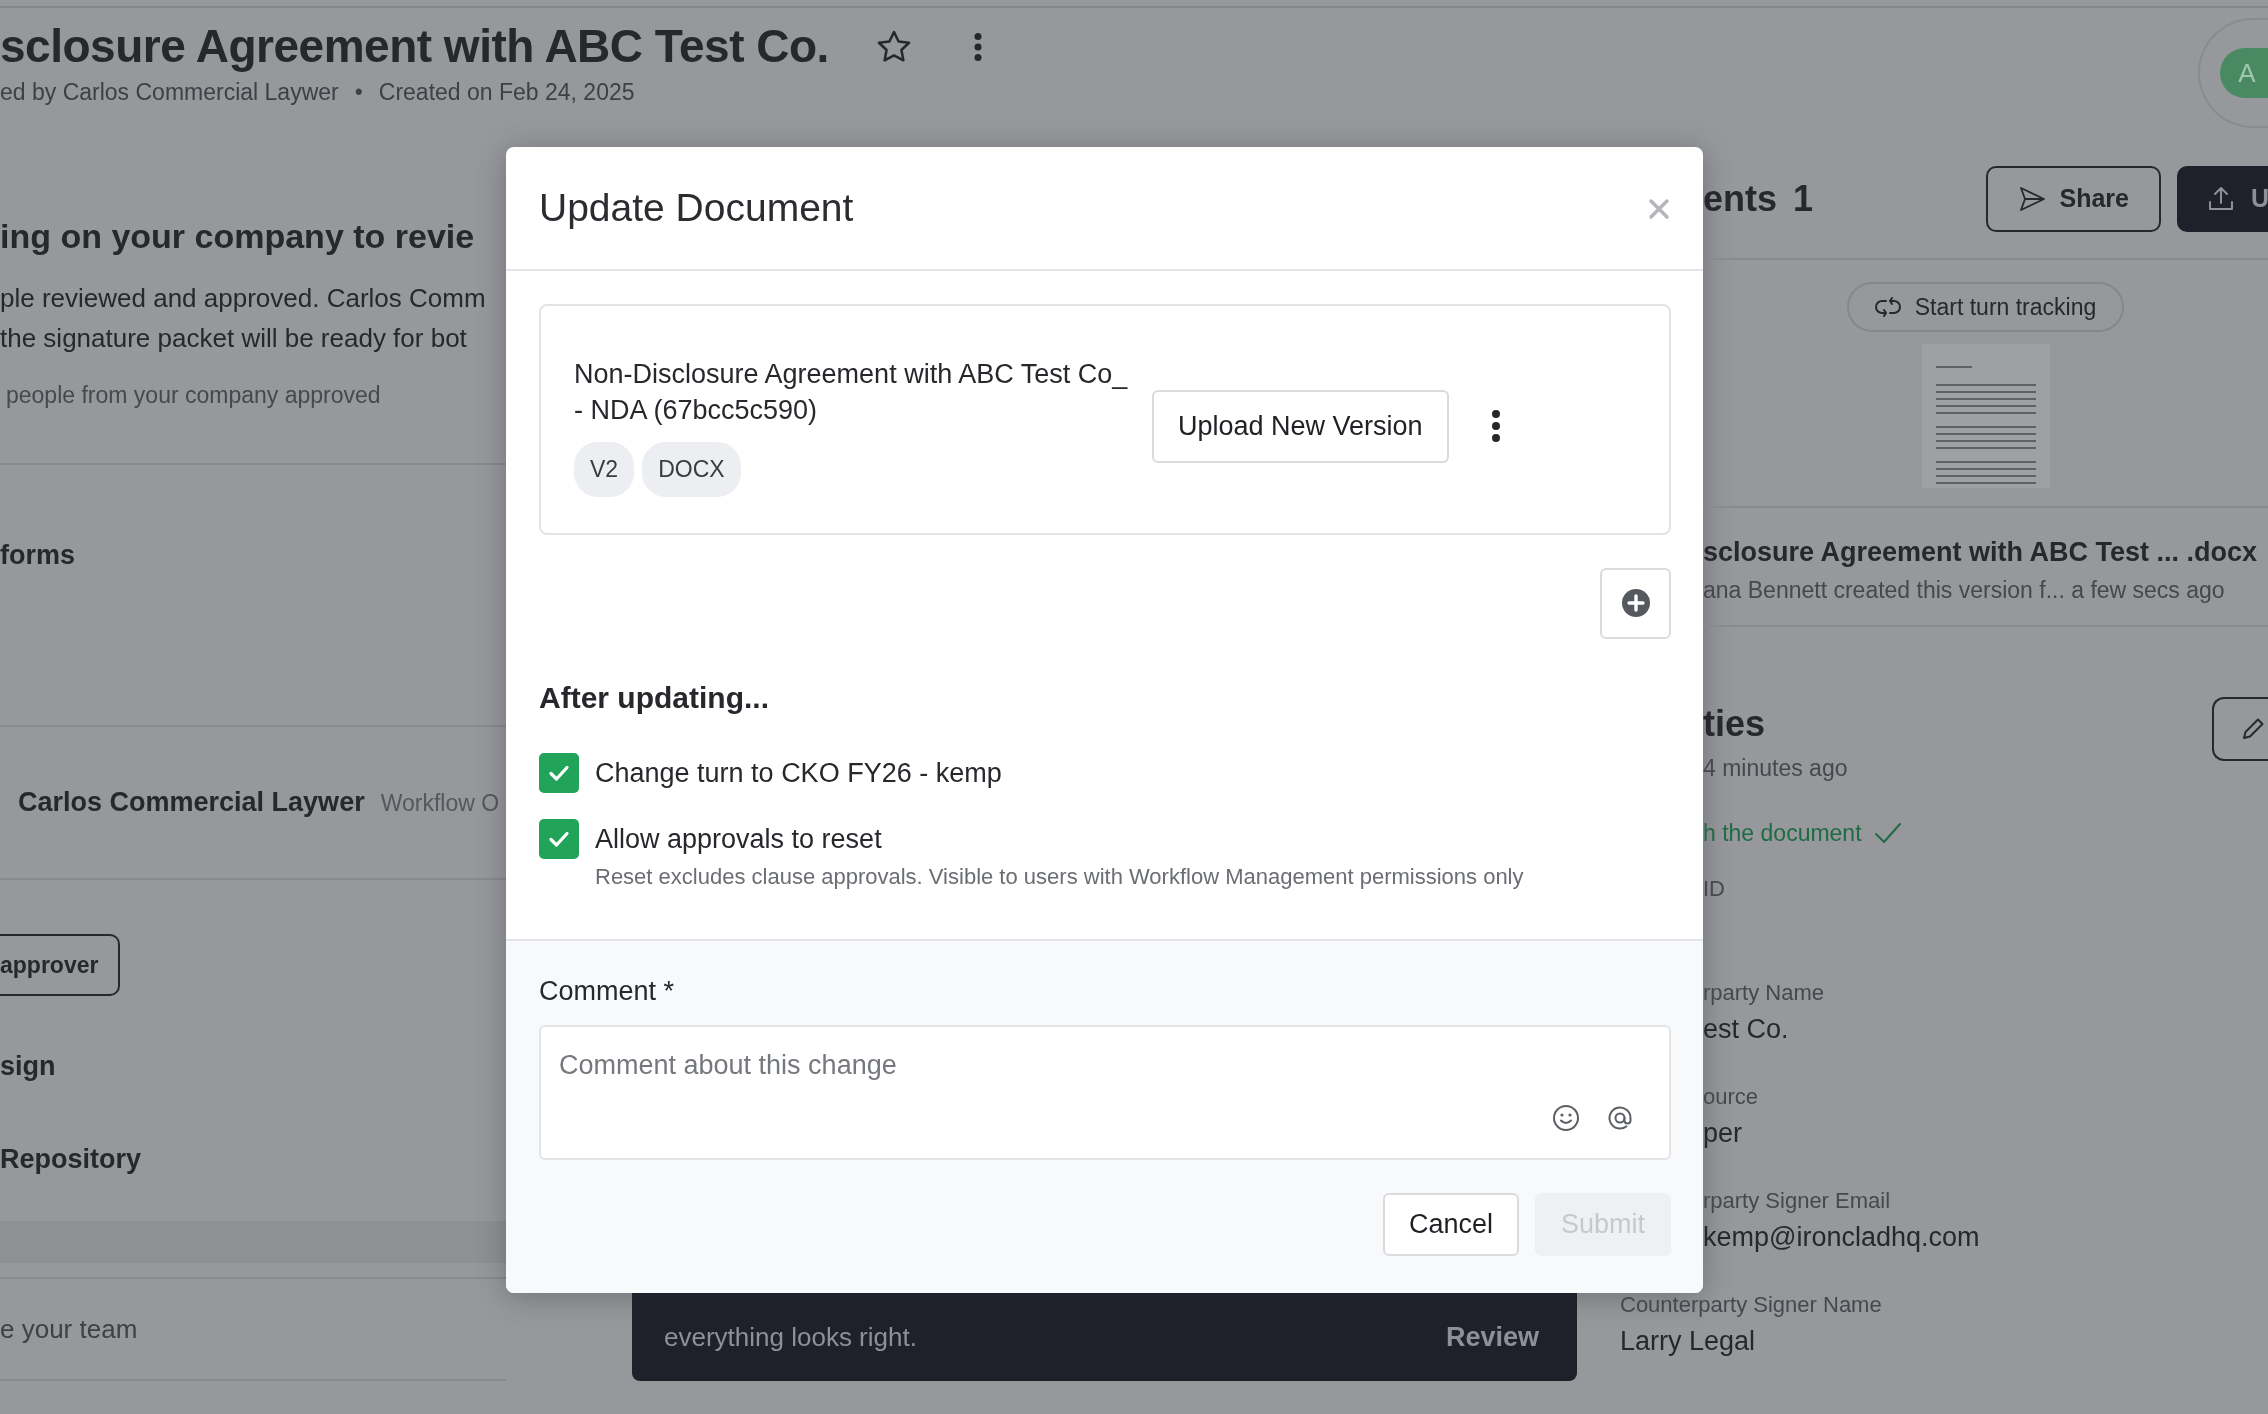  I want to click on more-options-icon, so click(1495, 426).